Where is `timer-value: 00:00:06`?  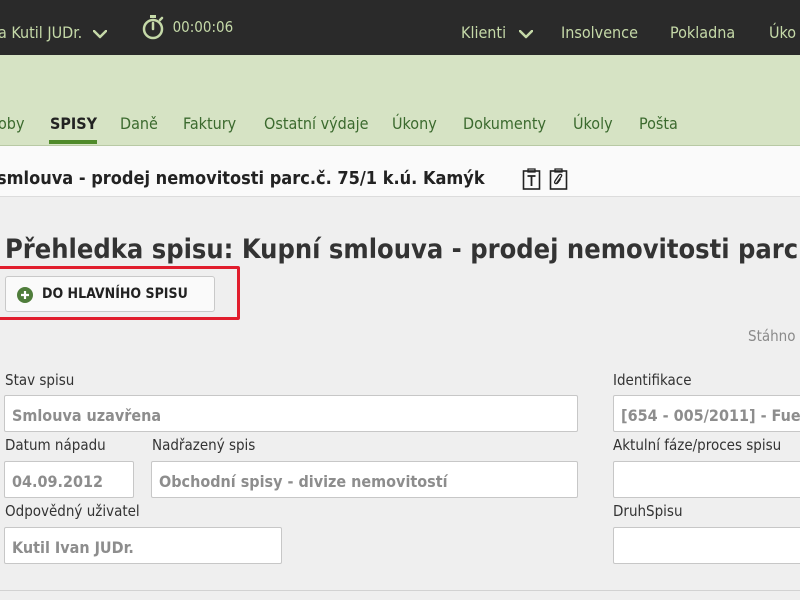
timer-value: 00:00:06 is located at coordinates (203, 27).